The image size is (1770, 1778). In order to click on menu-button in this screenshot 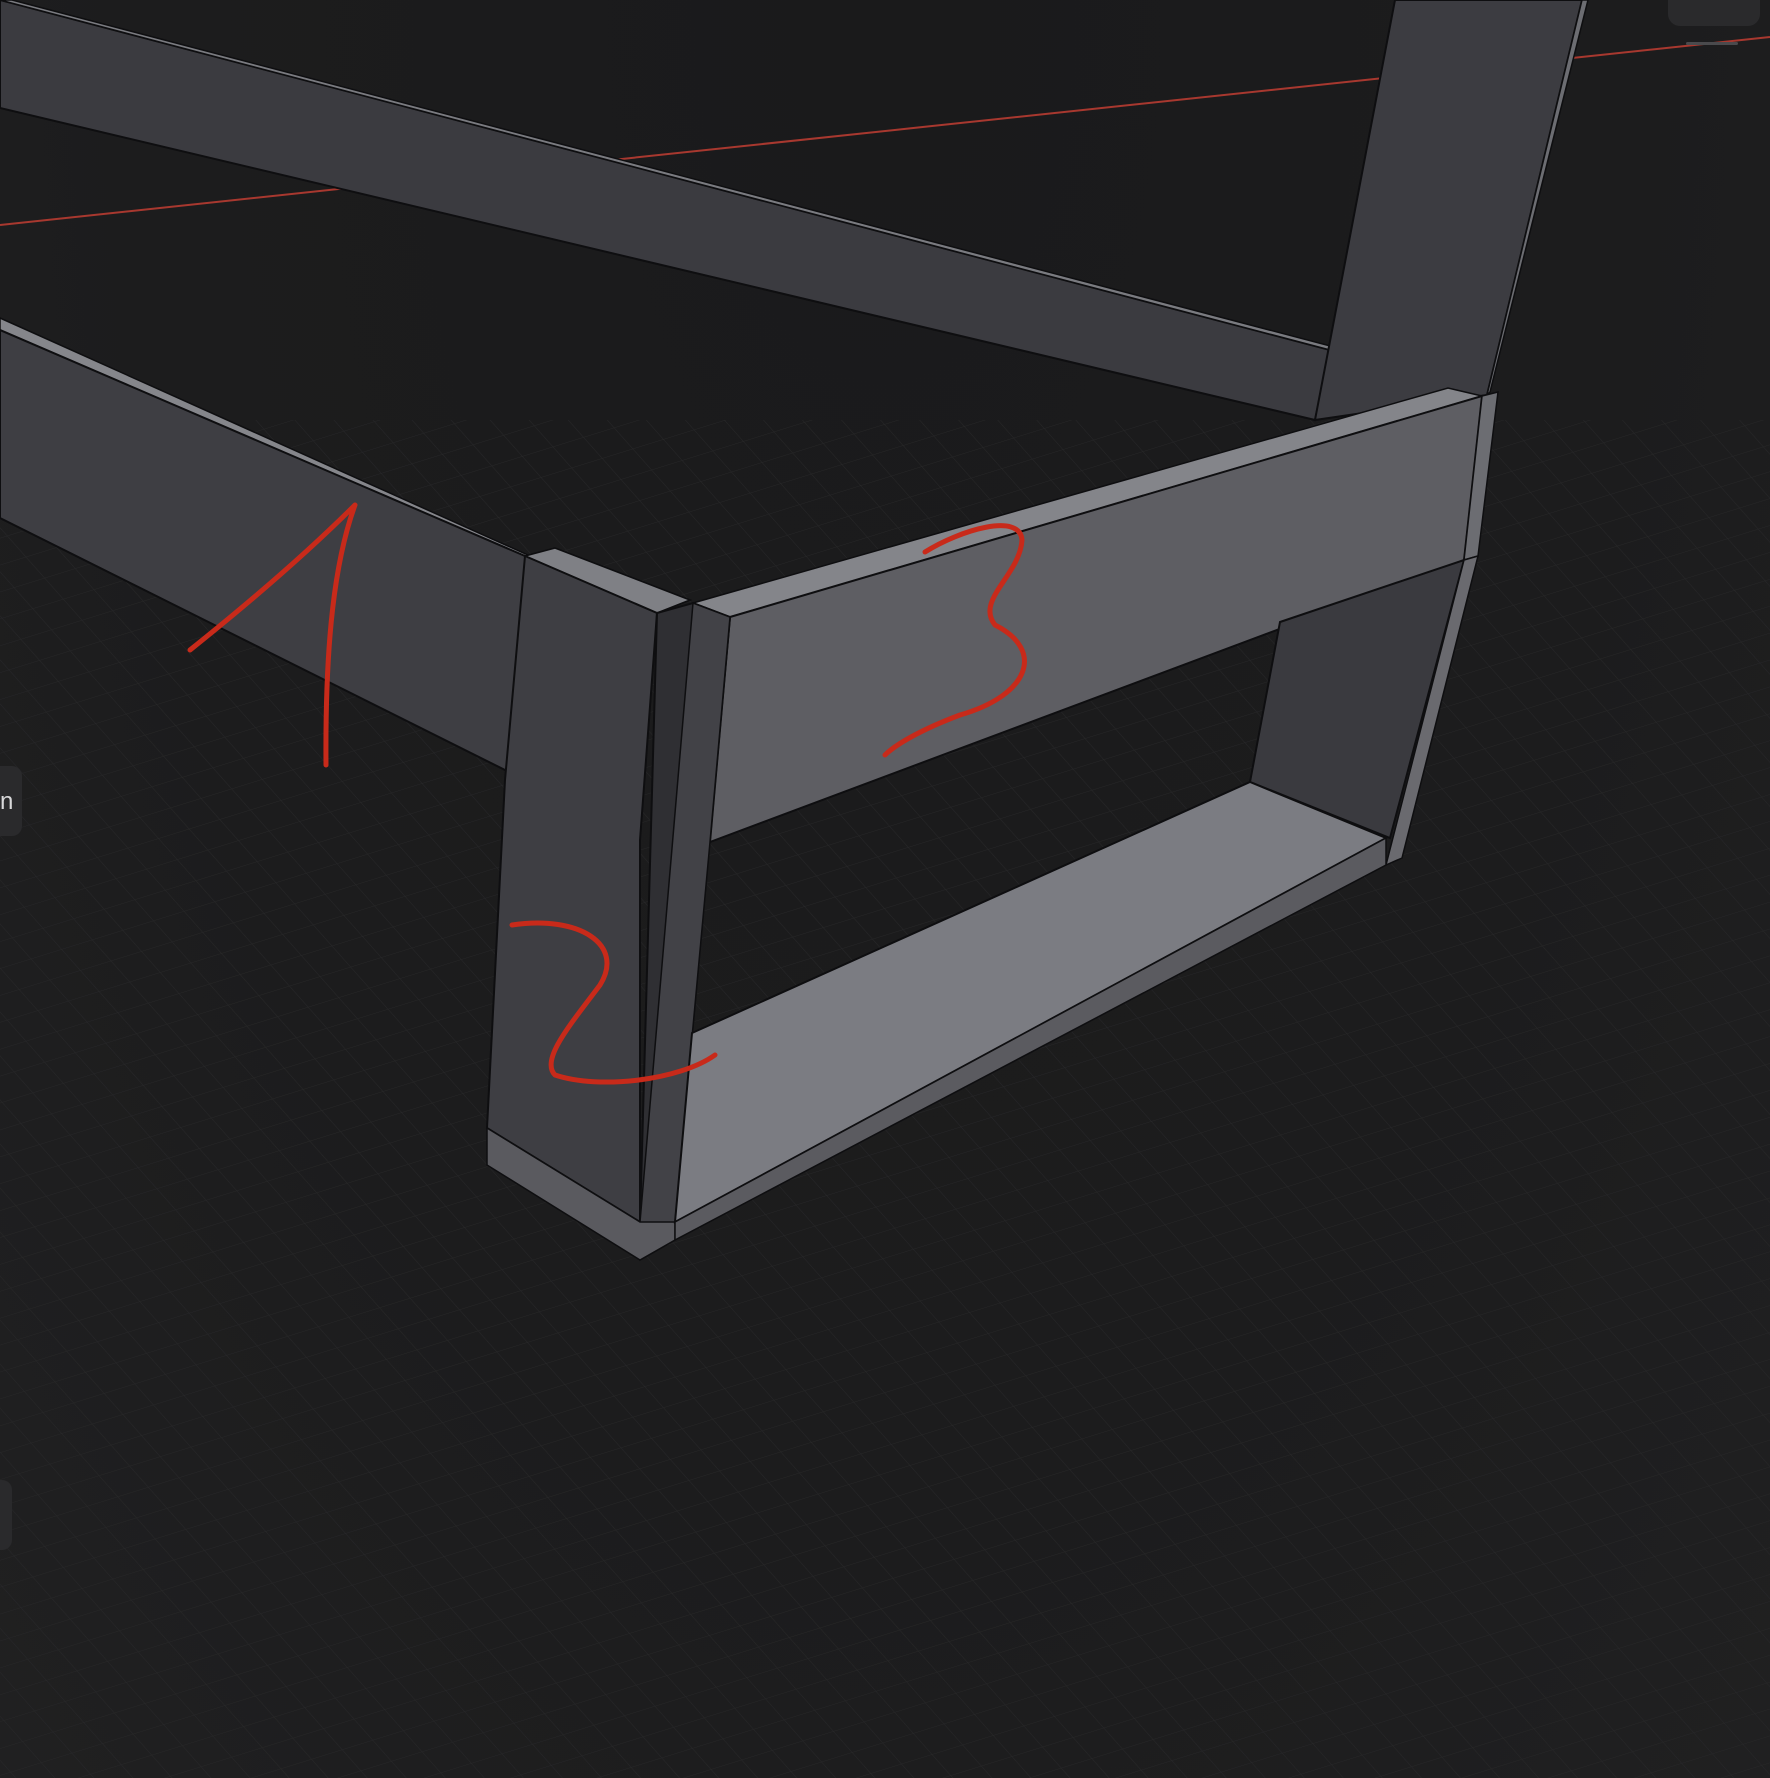, I will do `click(1714, 13)`.